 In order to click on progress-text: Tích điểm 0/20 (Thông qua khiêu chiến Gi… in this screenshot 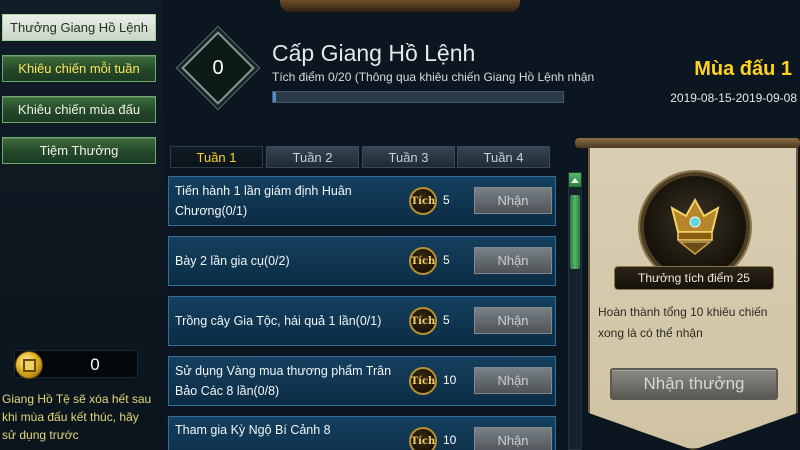, I will do `click(433, 77)`.